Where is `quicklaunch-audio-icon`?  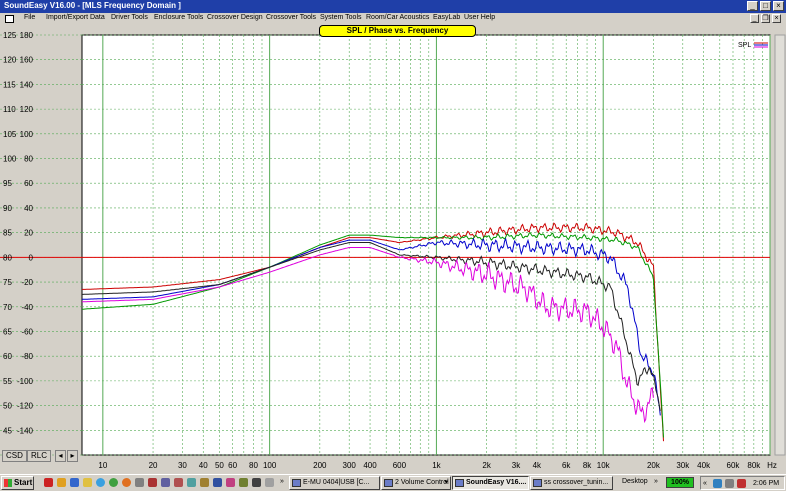 quicklaunch-audio-icon is located at coordinates (152, 482).